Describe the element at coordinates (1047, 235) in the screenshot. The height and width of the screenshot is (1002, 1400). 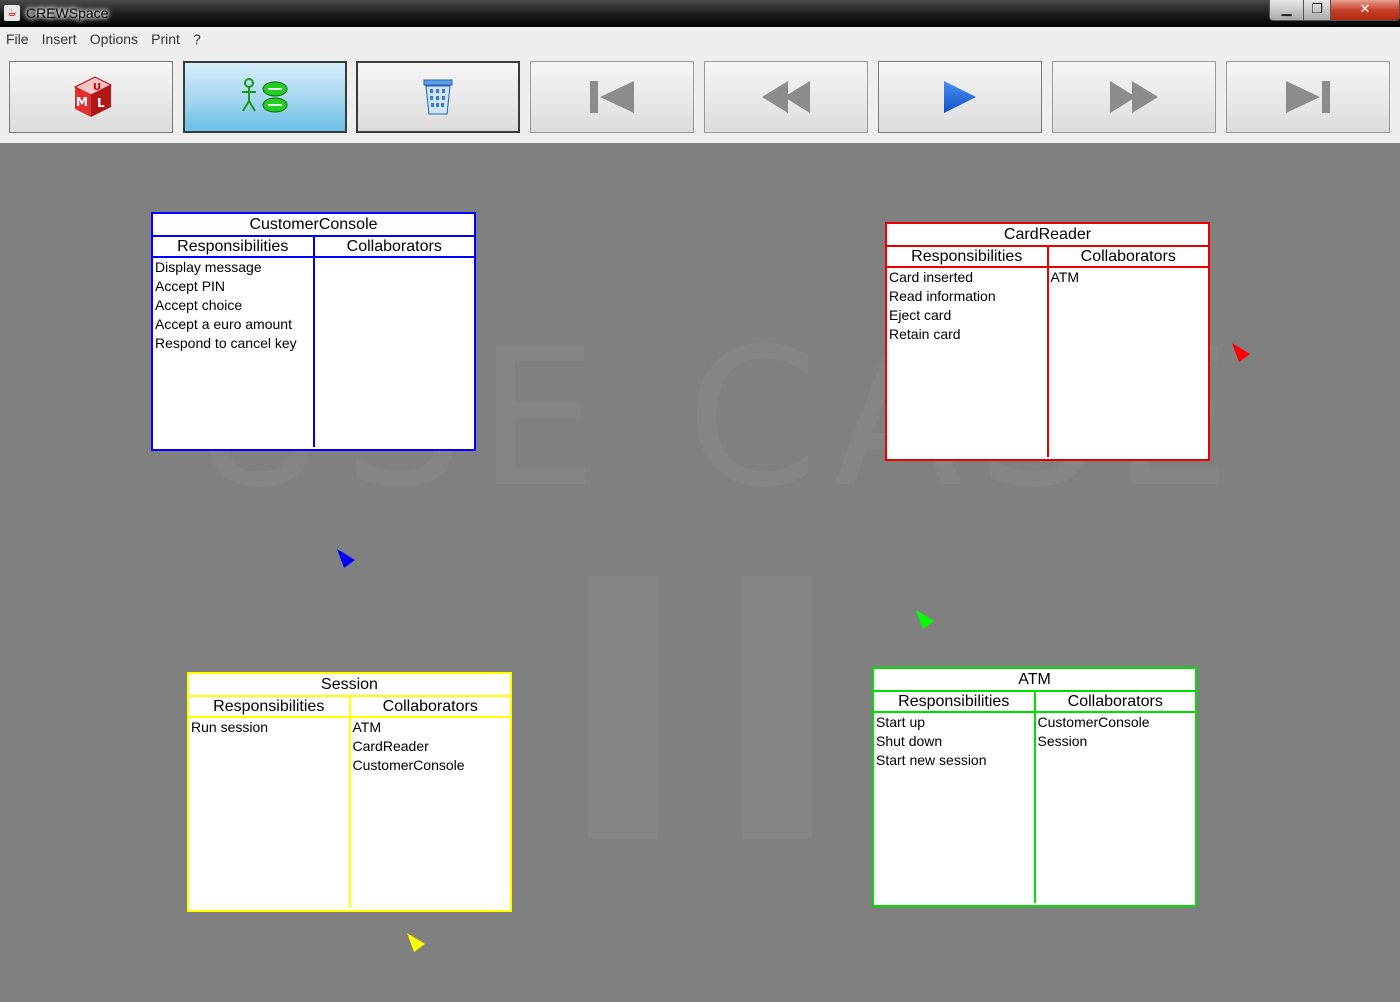
I see `card-title: CardReader` at that location.